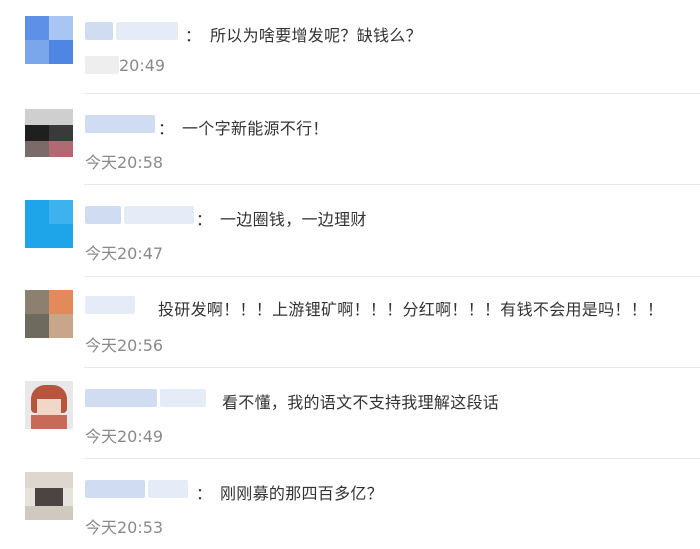 The image size is (700, 549). Describe the element at coordinates (124, 527) in the screenshot. I see `timestamp: 今天20:53` at that location.